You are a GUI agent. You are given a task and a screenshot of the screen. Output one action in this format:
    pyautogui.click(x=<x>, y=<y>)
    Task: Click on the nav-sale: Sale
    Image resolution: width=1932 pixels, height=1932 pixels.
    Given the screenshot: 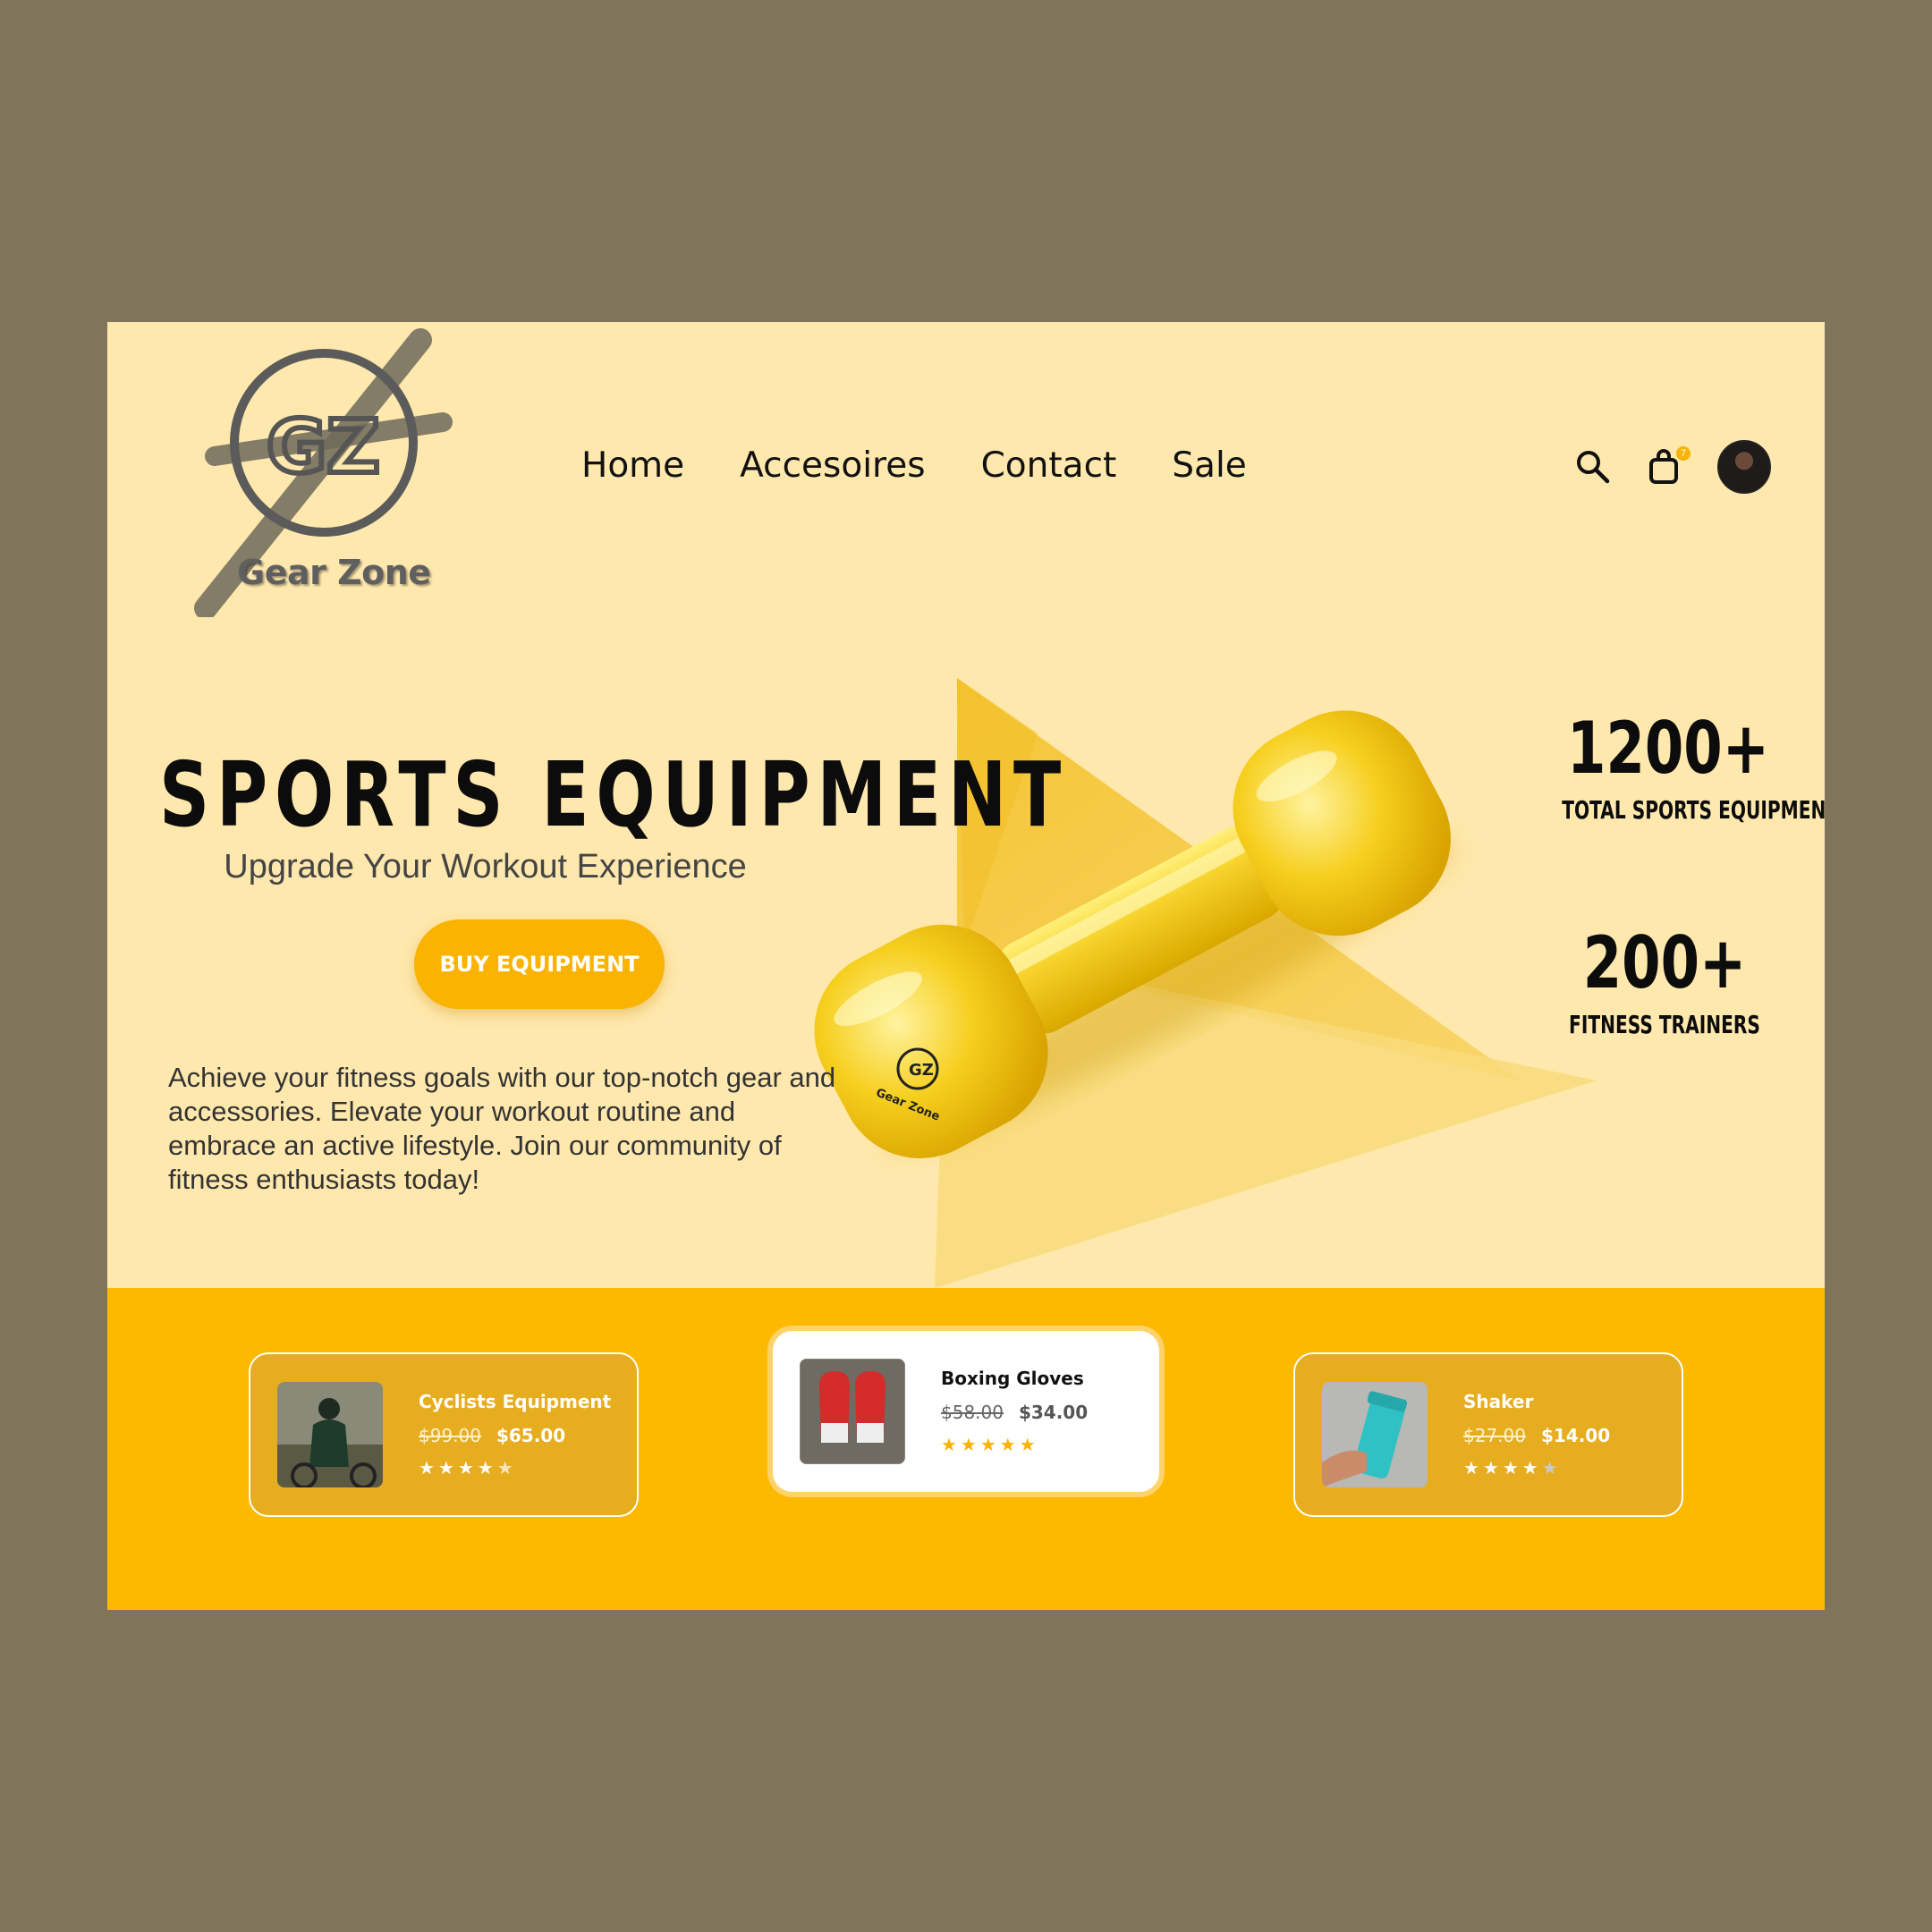 What is the action you would take?
    pyautogui.click(x=1209, y=465)
    